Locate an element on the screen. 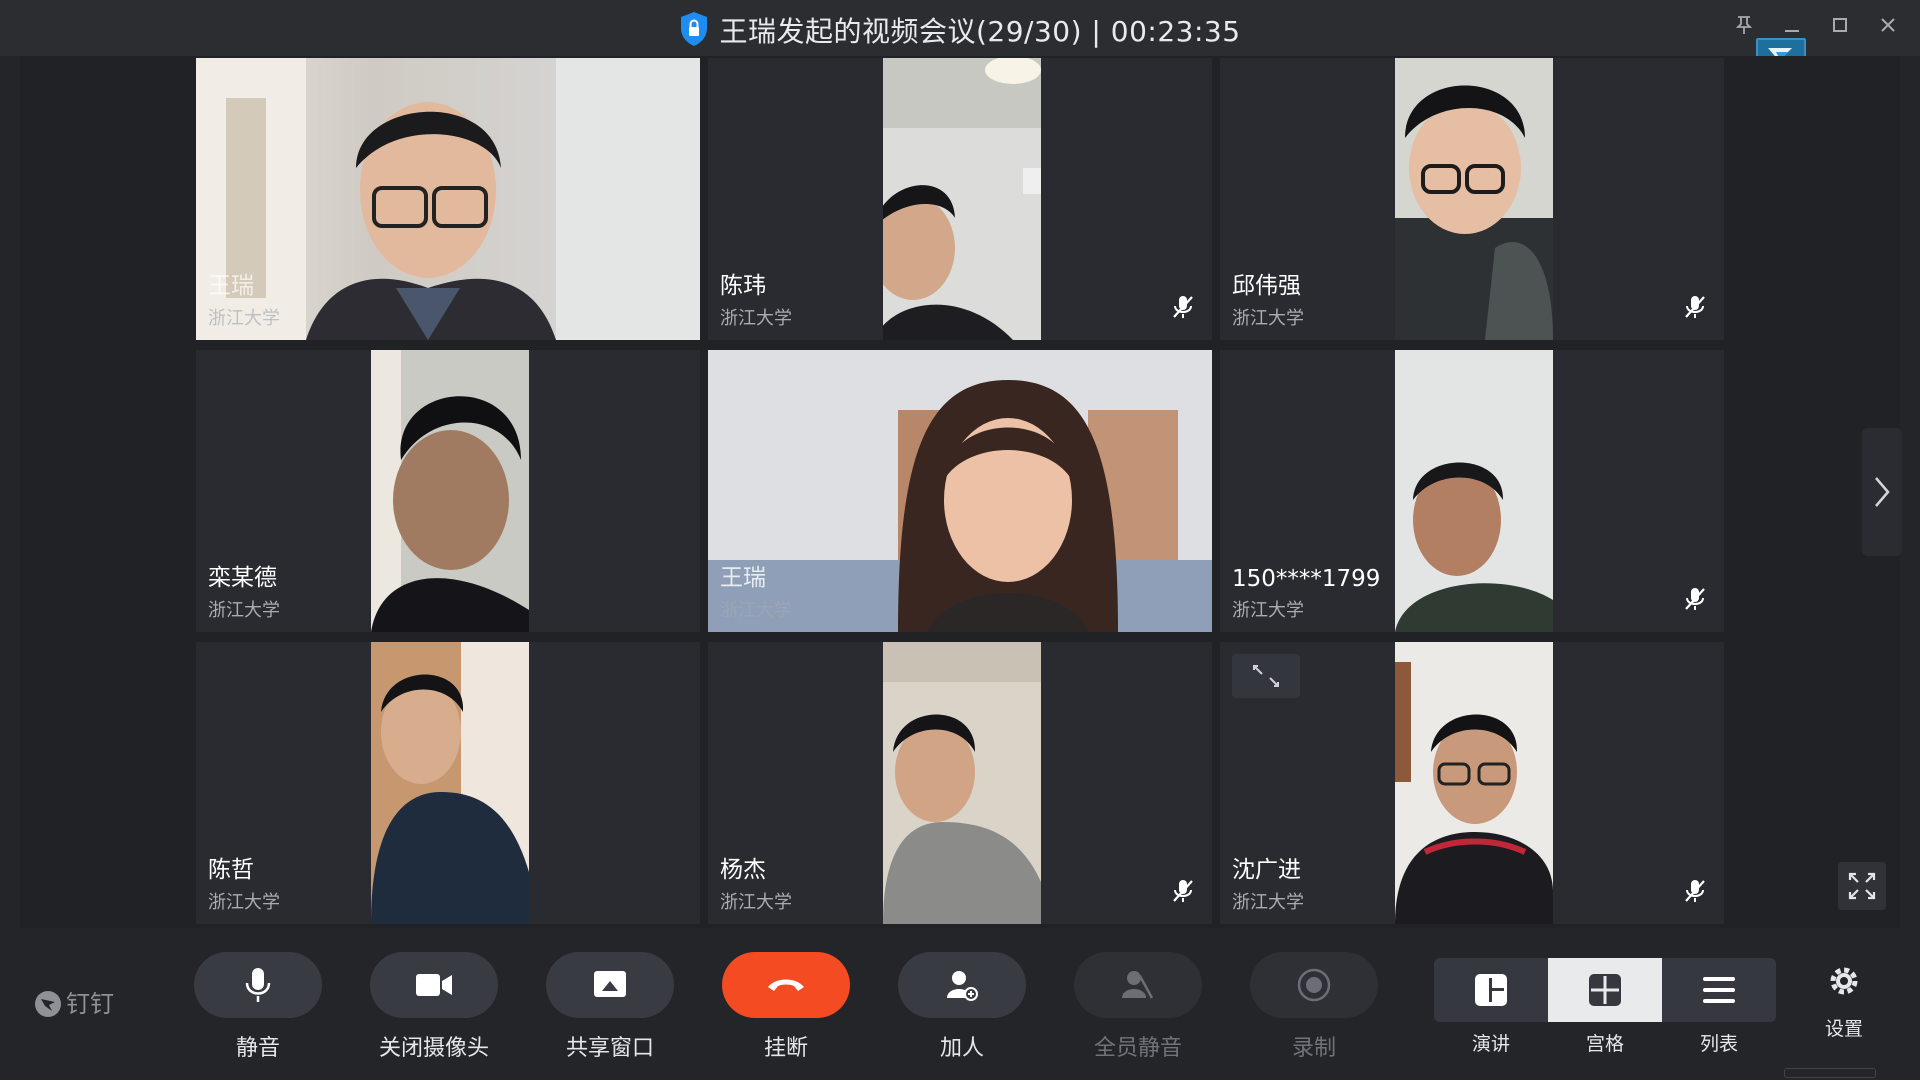 The image size is (1920, 1080). mute-label: 静音 is located at coordinates (257, 1048).